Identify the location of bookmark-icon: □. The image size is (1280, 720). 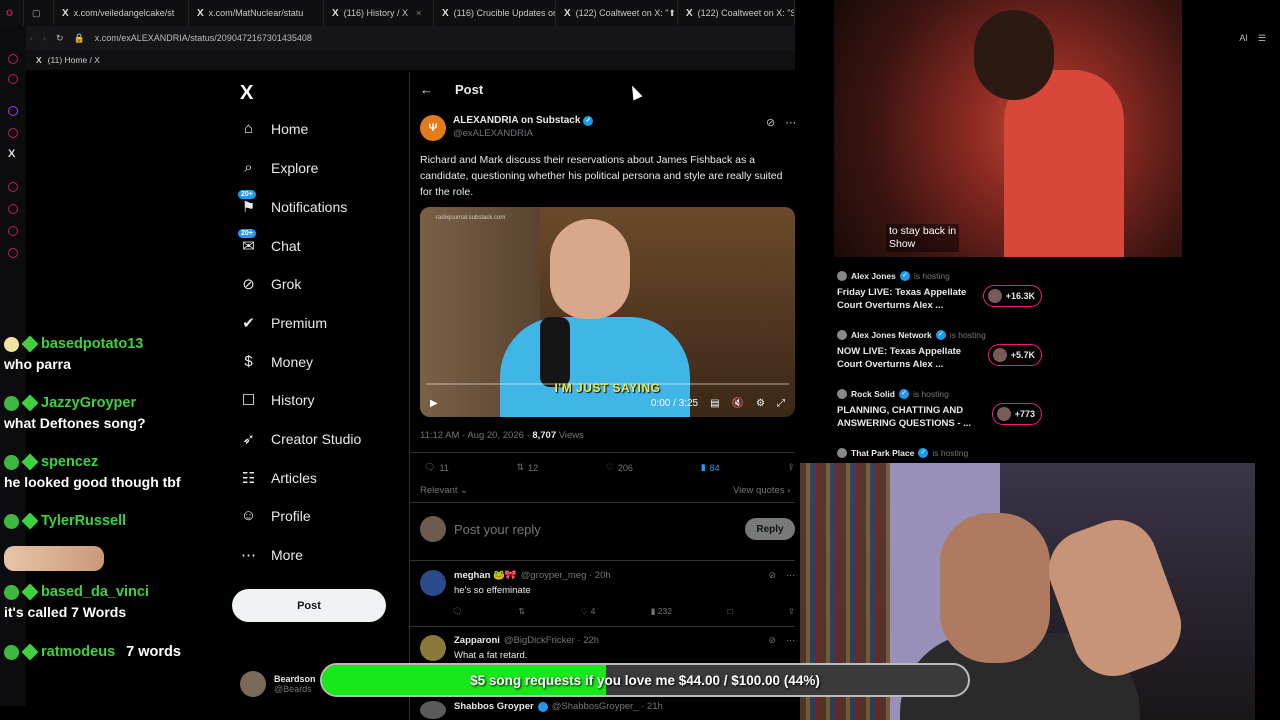
(729, 611).